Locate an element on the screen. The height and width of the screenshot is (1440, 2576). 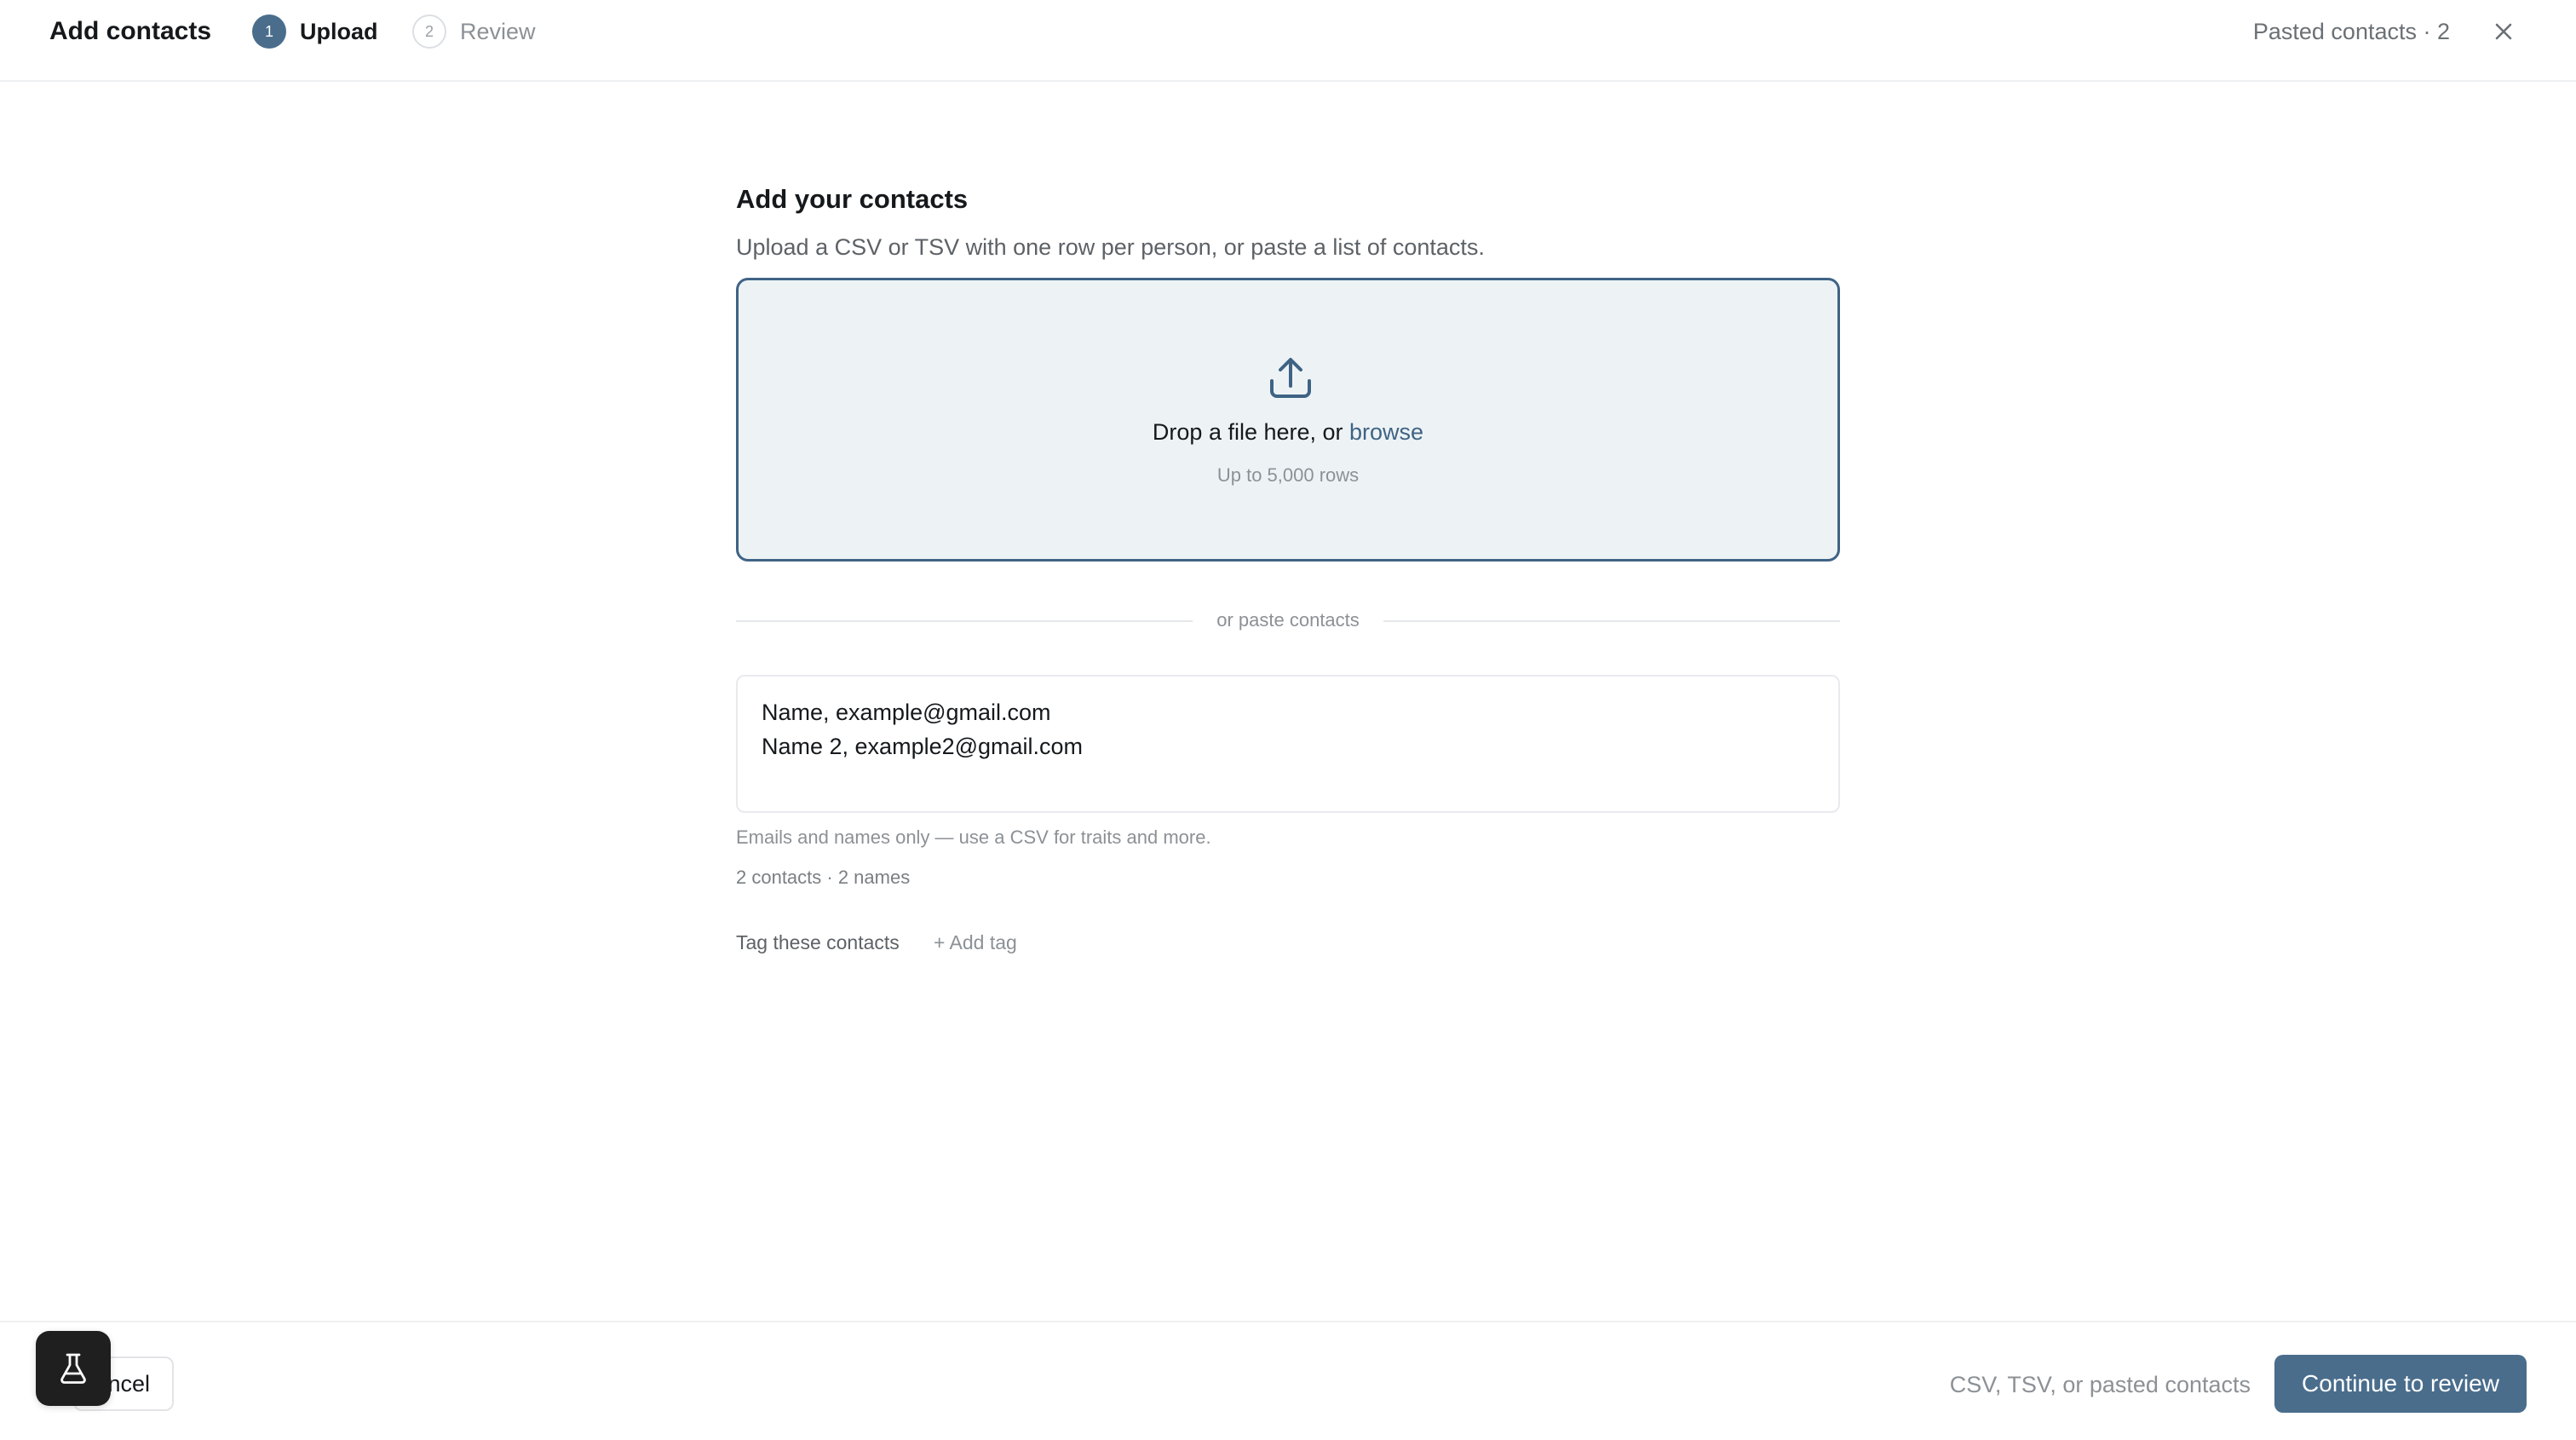
paste-count: 2 contacts · 2 names is located at coordinates (823, 877).